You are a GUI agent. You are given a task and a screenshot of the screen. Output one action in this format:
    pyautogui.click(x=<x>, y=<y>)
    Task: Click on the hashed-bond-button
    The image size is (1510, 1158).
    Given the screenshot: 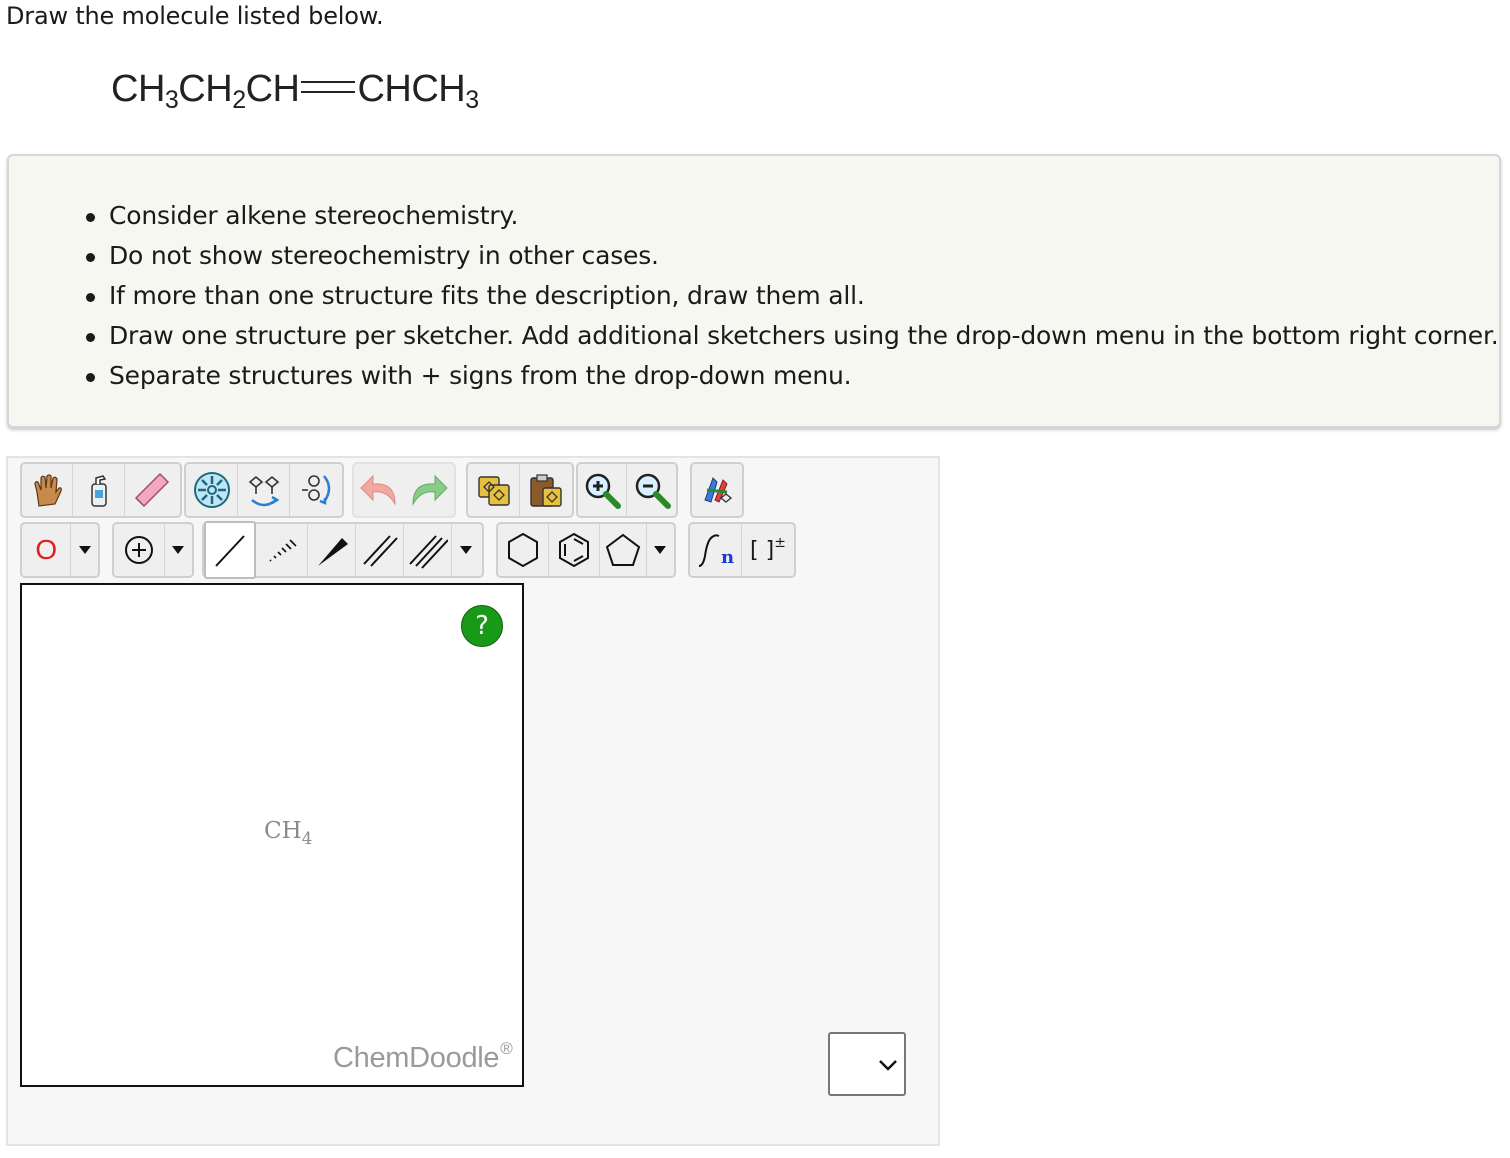 What is the action you would take?
    pyautogui.click(x=282, y=550)
    